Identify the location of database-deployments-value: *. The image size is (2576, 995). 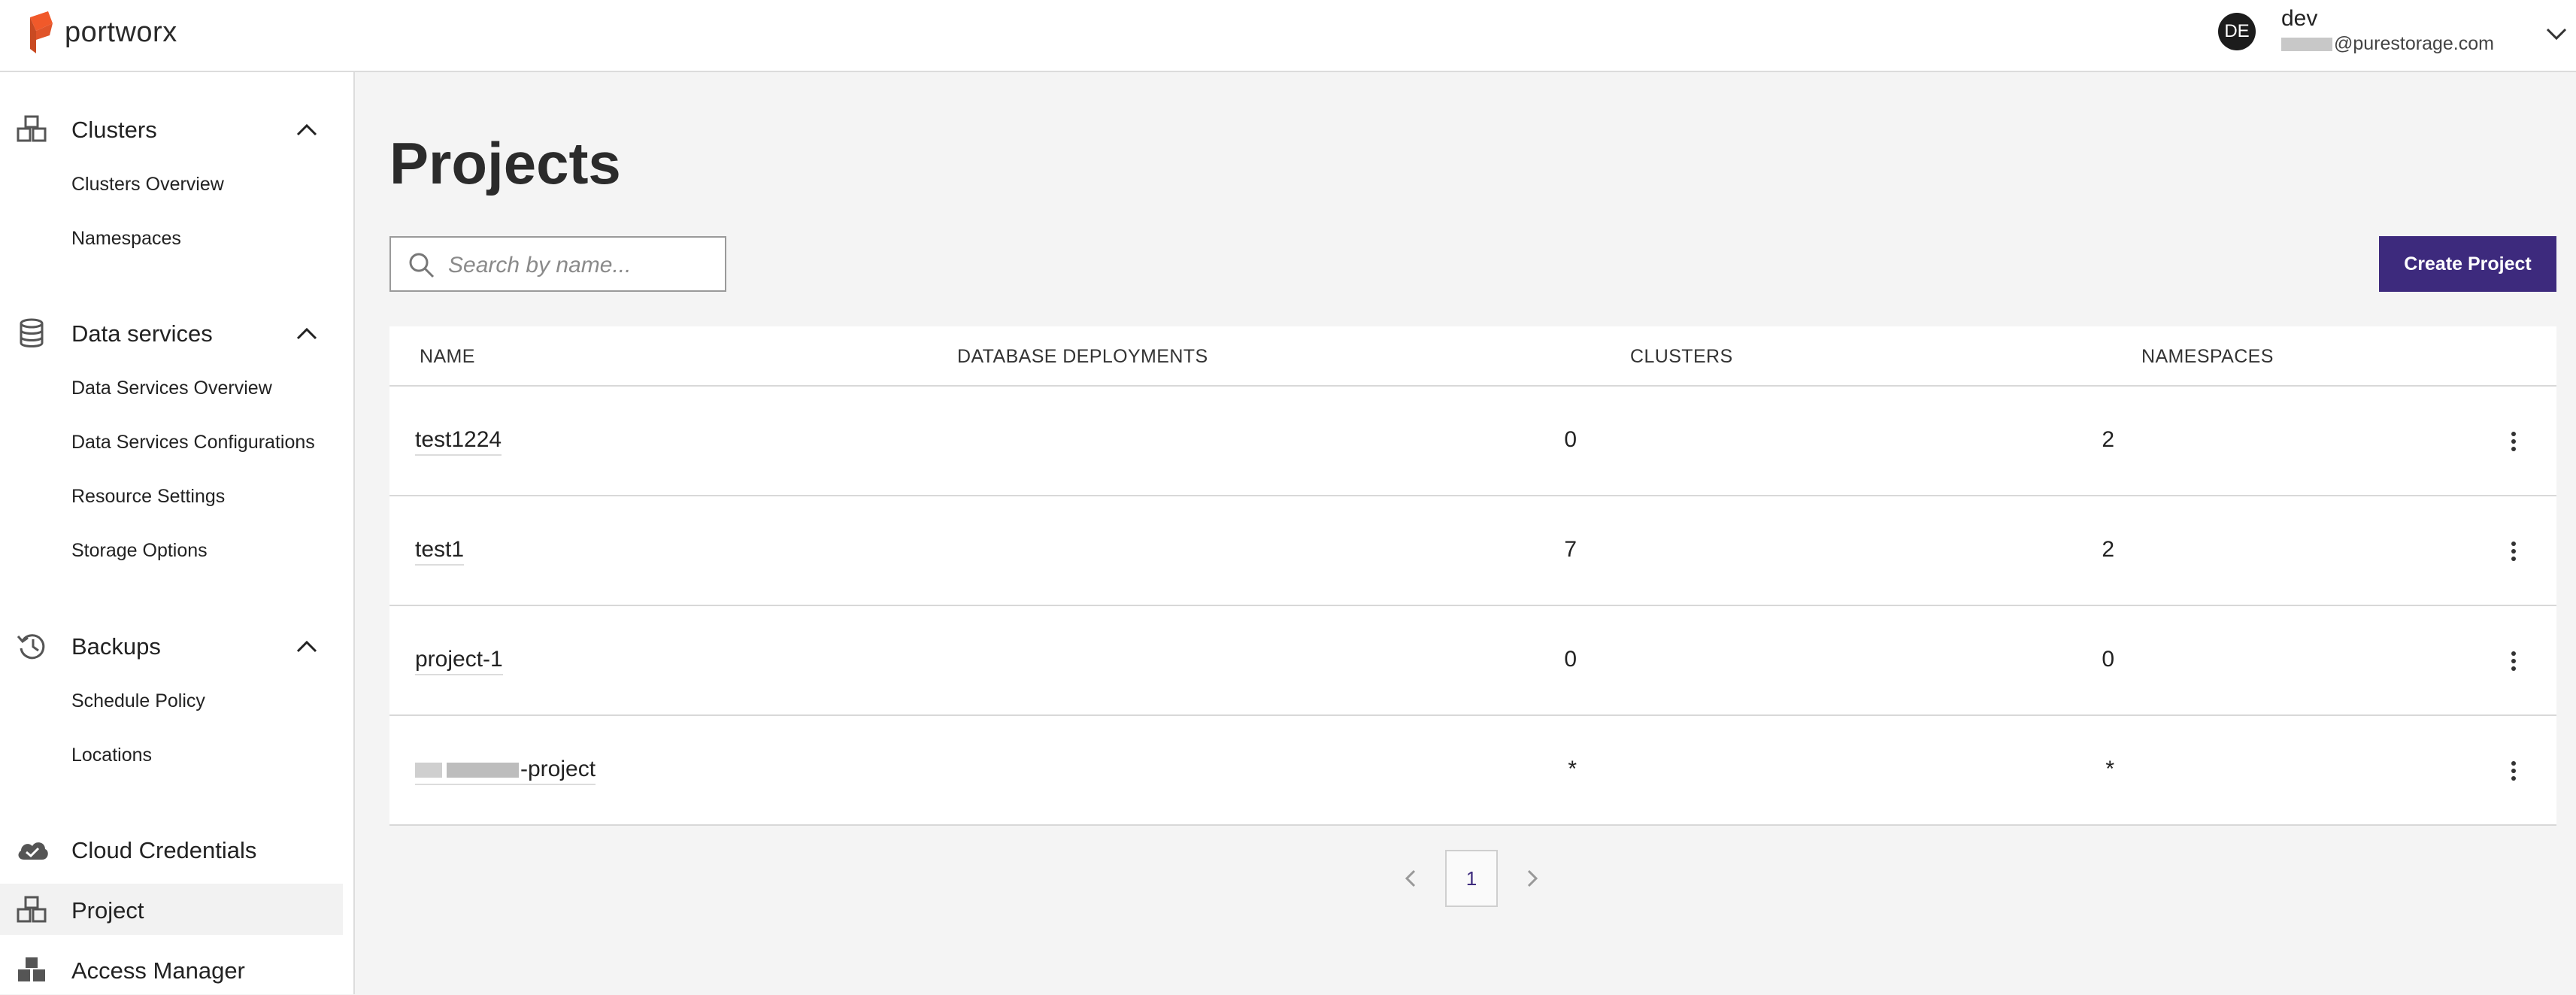
(1572, 769).